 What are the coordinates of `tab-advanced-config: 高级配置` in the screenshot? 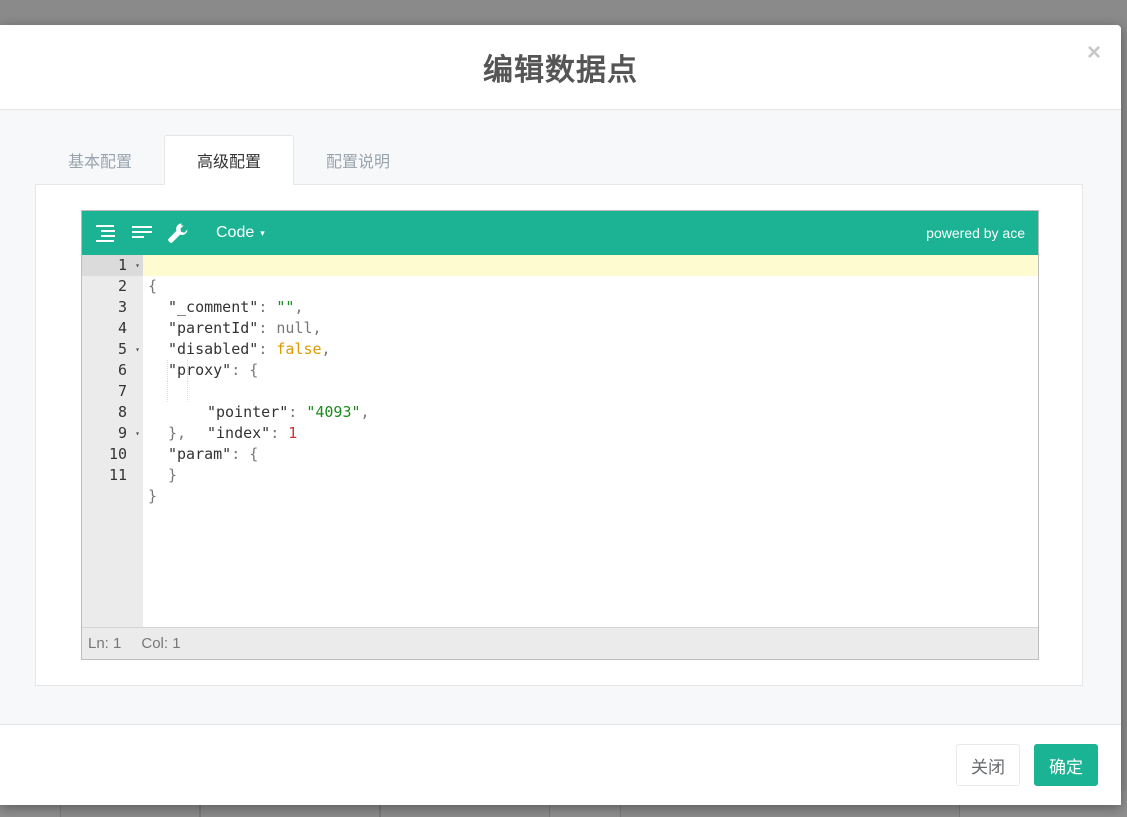 It's located at (229, 160).